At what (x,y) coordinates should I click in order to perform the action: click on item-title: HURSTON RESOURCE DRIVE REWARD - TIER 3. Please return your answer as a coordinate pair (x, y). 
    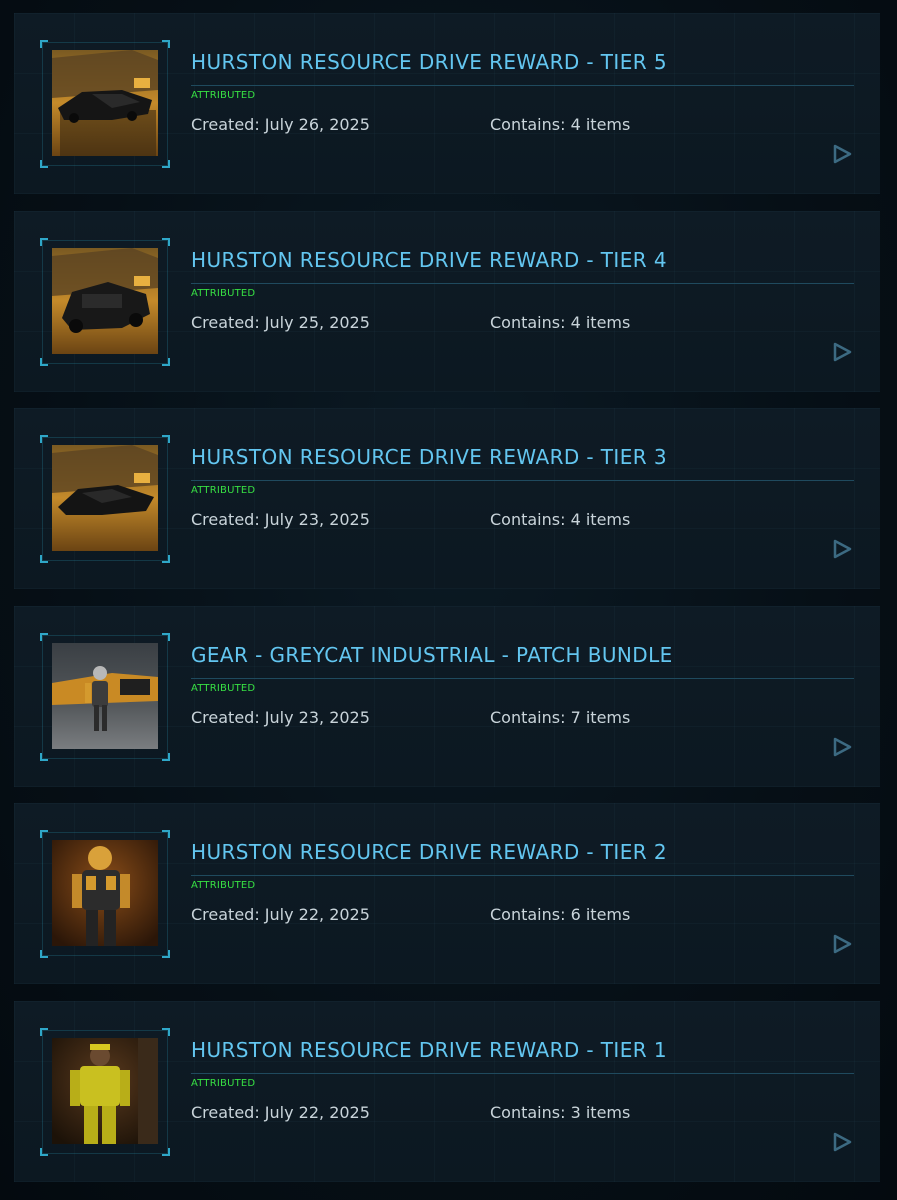
    Looking at the image, I should click on (429, 457).